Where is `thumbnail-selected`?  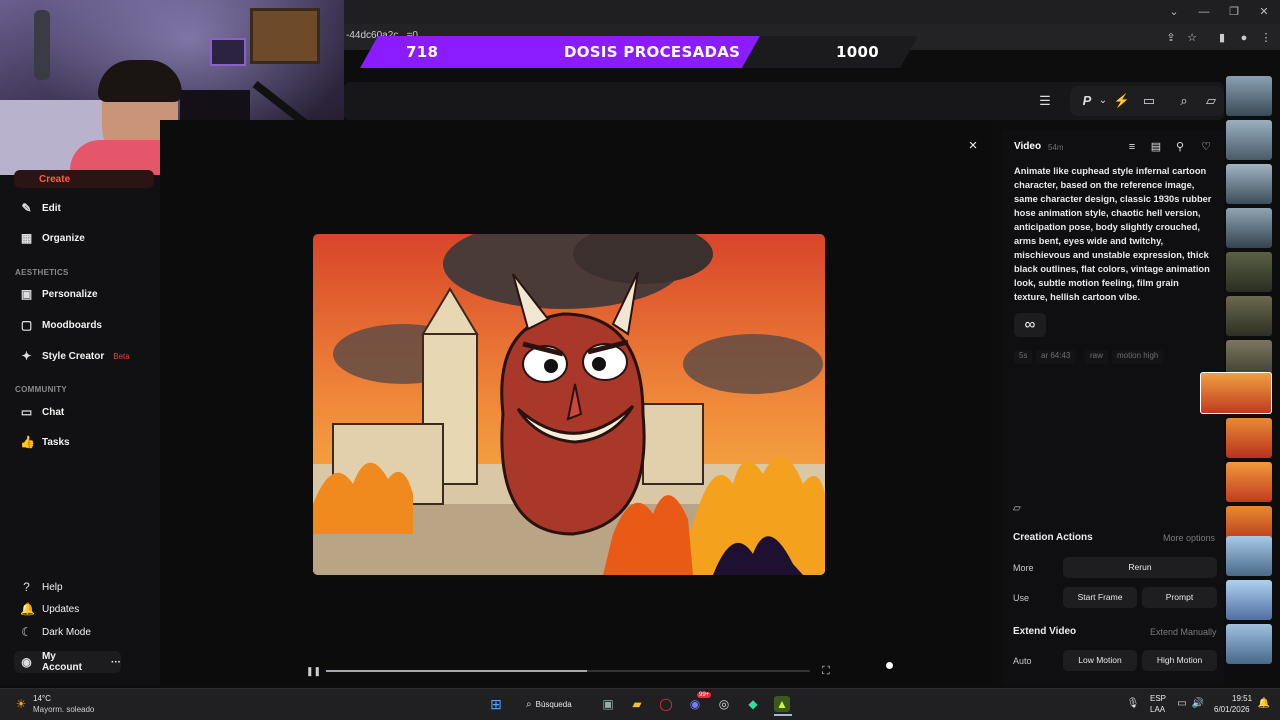
thumbnail-selected is located at coordinates (1236, 393).